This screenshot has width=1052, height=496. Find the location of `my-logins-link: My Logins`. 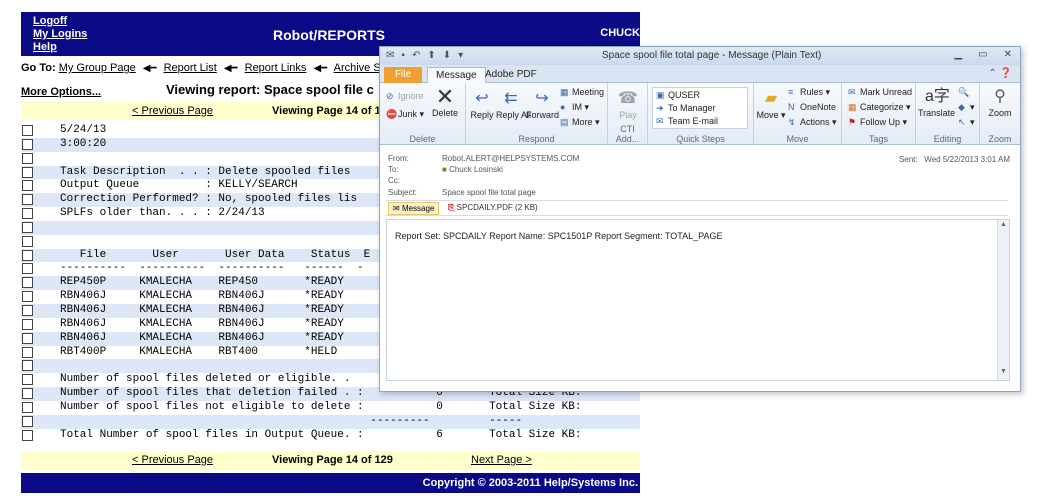

my-logins-link: My Logins is located at coordinates (60, 34).